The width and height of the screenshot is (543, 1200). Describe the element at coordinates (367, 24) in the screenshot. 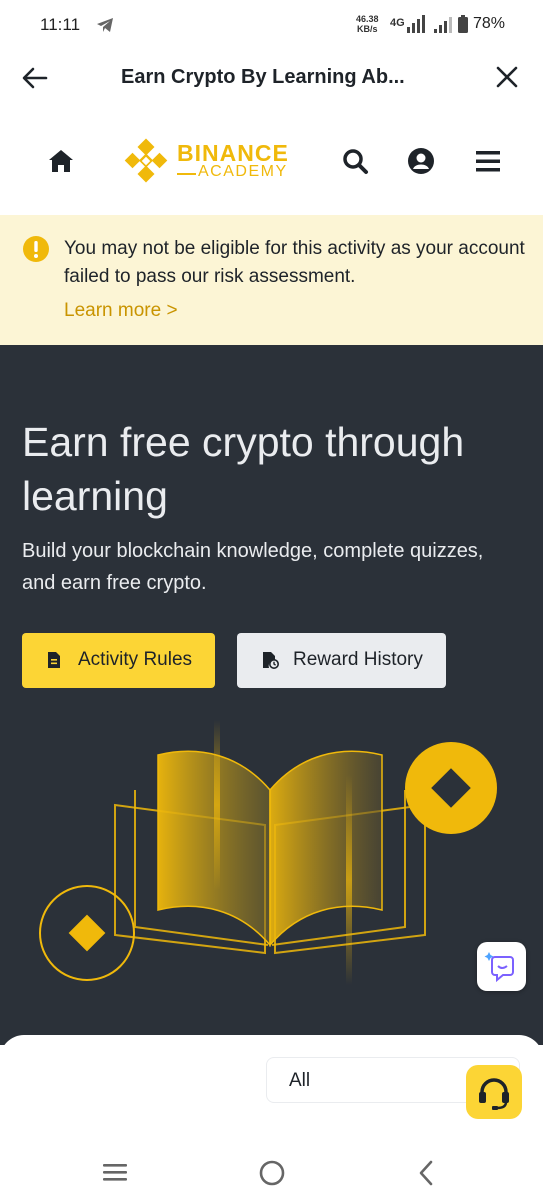

I see `network-speed: 46.38 KB/s` at that location.